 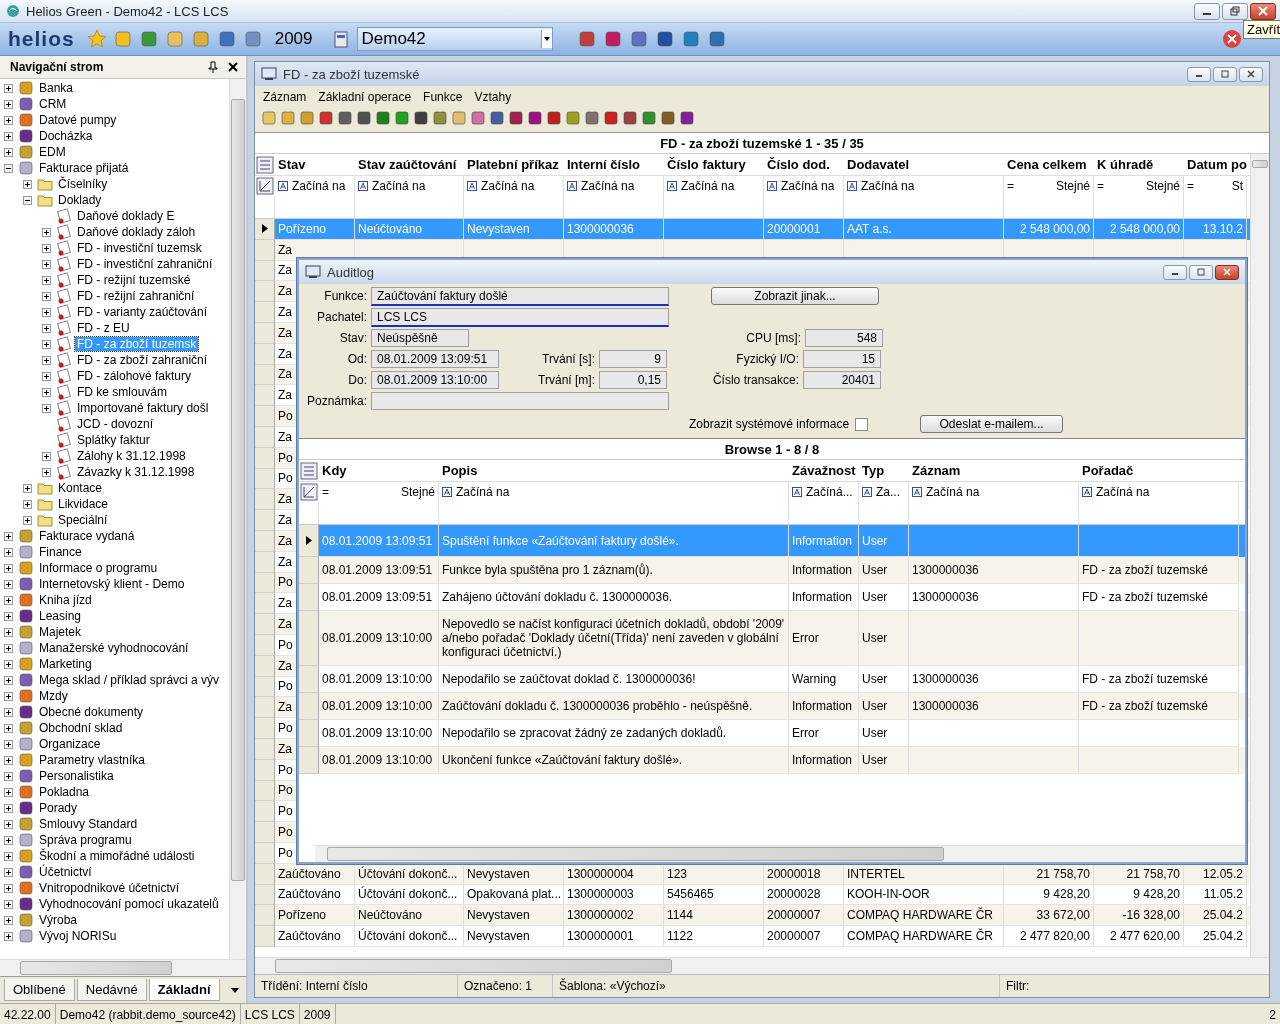 What do you see at coordinates (70, 744) in the screenshot?
I see `tree-item: Organizace` at bounding box center [70, 744].